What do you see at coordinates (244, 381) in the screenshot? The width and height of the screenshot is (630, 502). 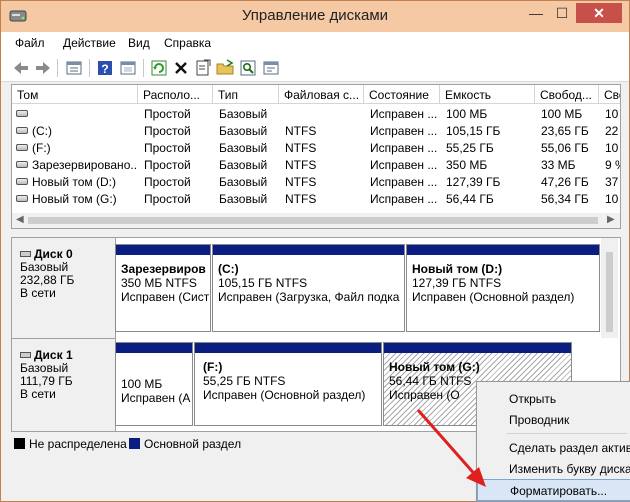 I see `partition-size: 55,25 ГБ NTFS` at bounding box center [244, 381].